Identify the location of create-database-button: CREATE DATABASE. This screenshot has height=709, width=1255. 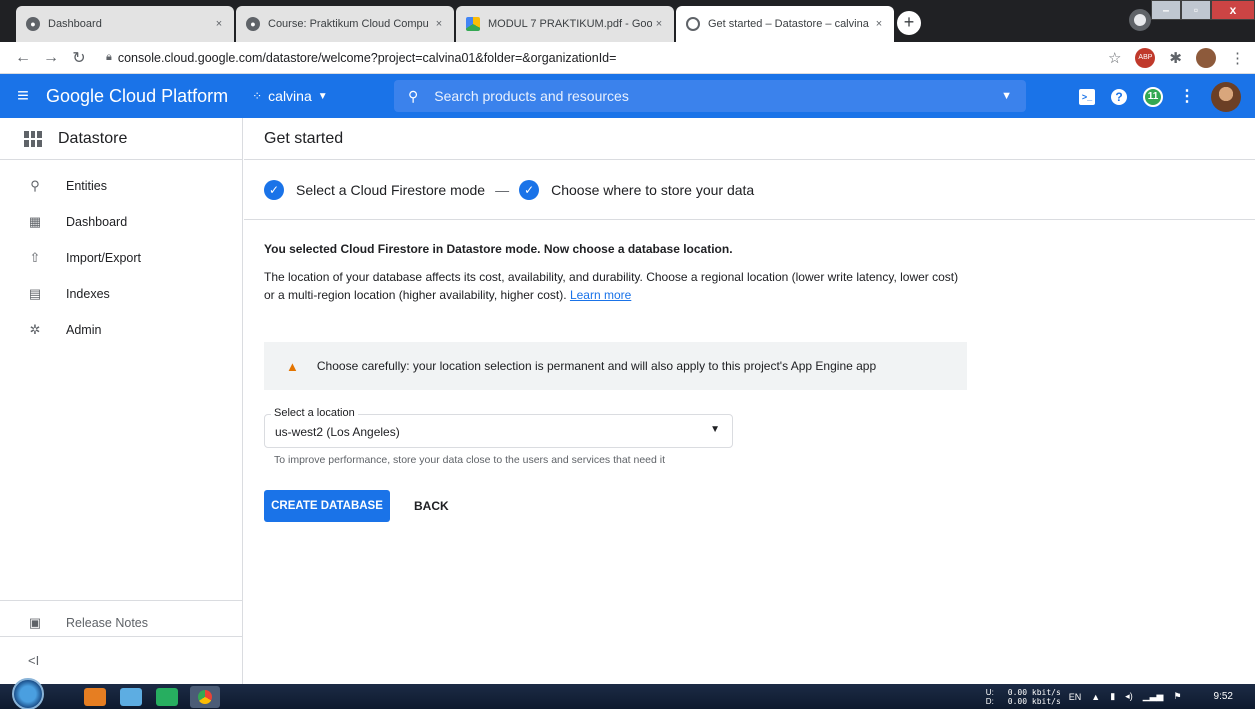
(327, 506).